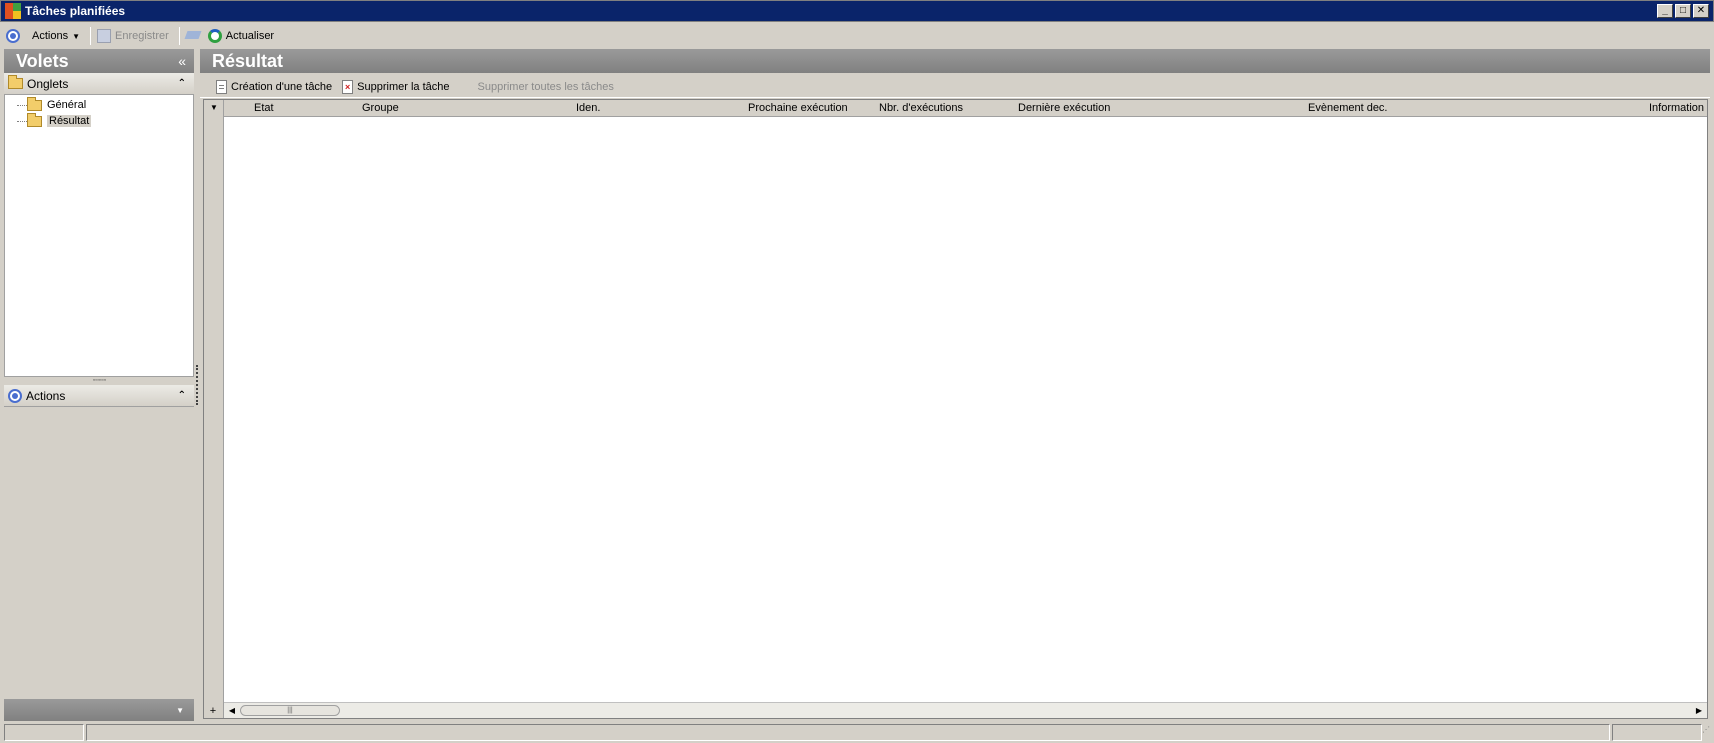 This screenshot has height=743, width=1714. What do you see at coordinates (213, 710) in the screenshot?
I see `add-row-icon: +` at bounding box center [213, 710].